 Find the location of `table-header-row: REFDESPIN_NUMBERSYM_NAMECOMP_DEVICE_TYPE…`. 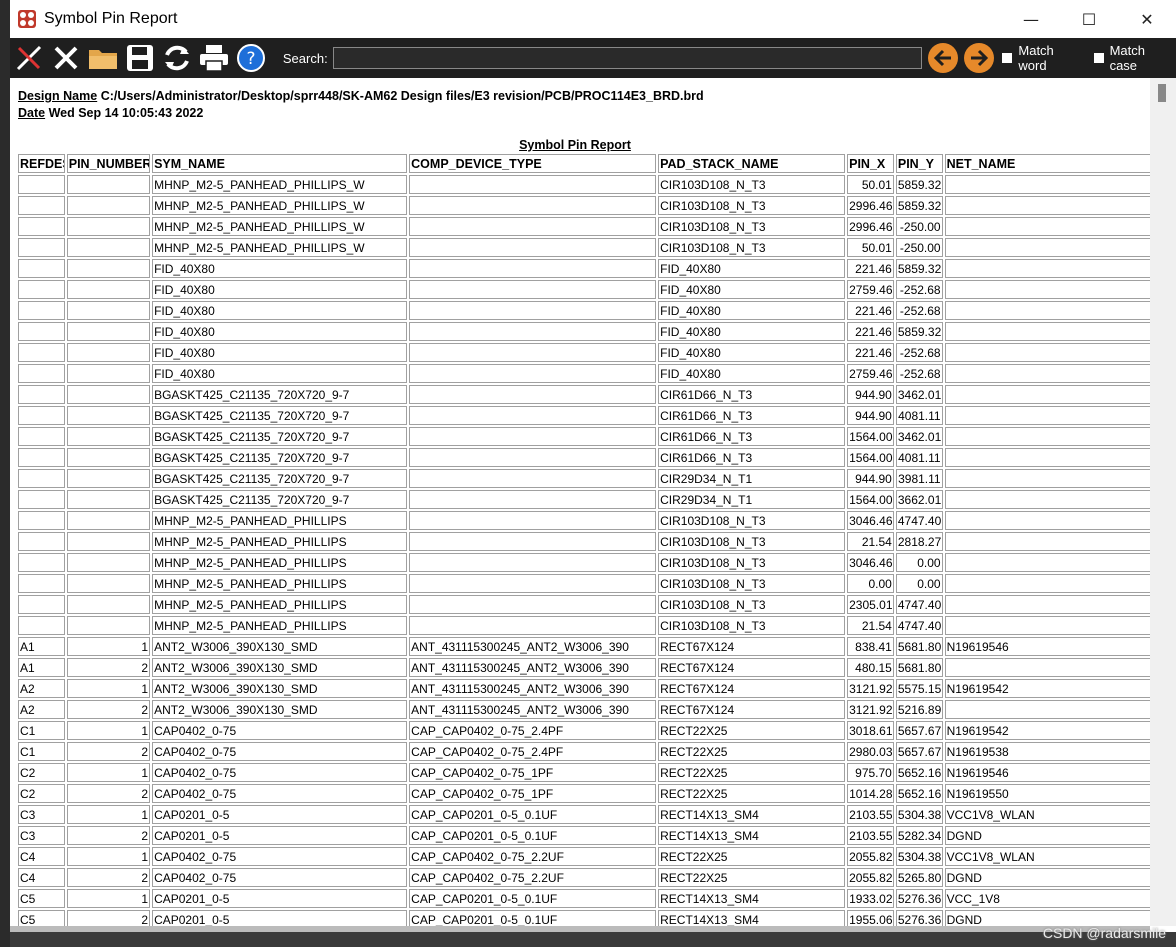

table-header-row: REFDESPIN_NUMBERSYM_NAMECOMP_DEVICE_TYPE… is located at coordinates (584, 163).